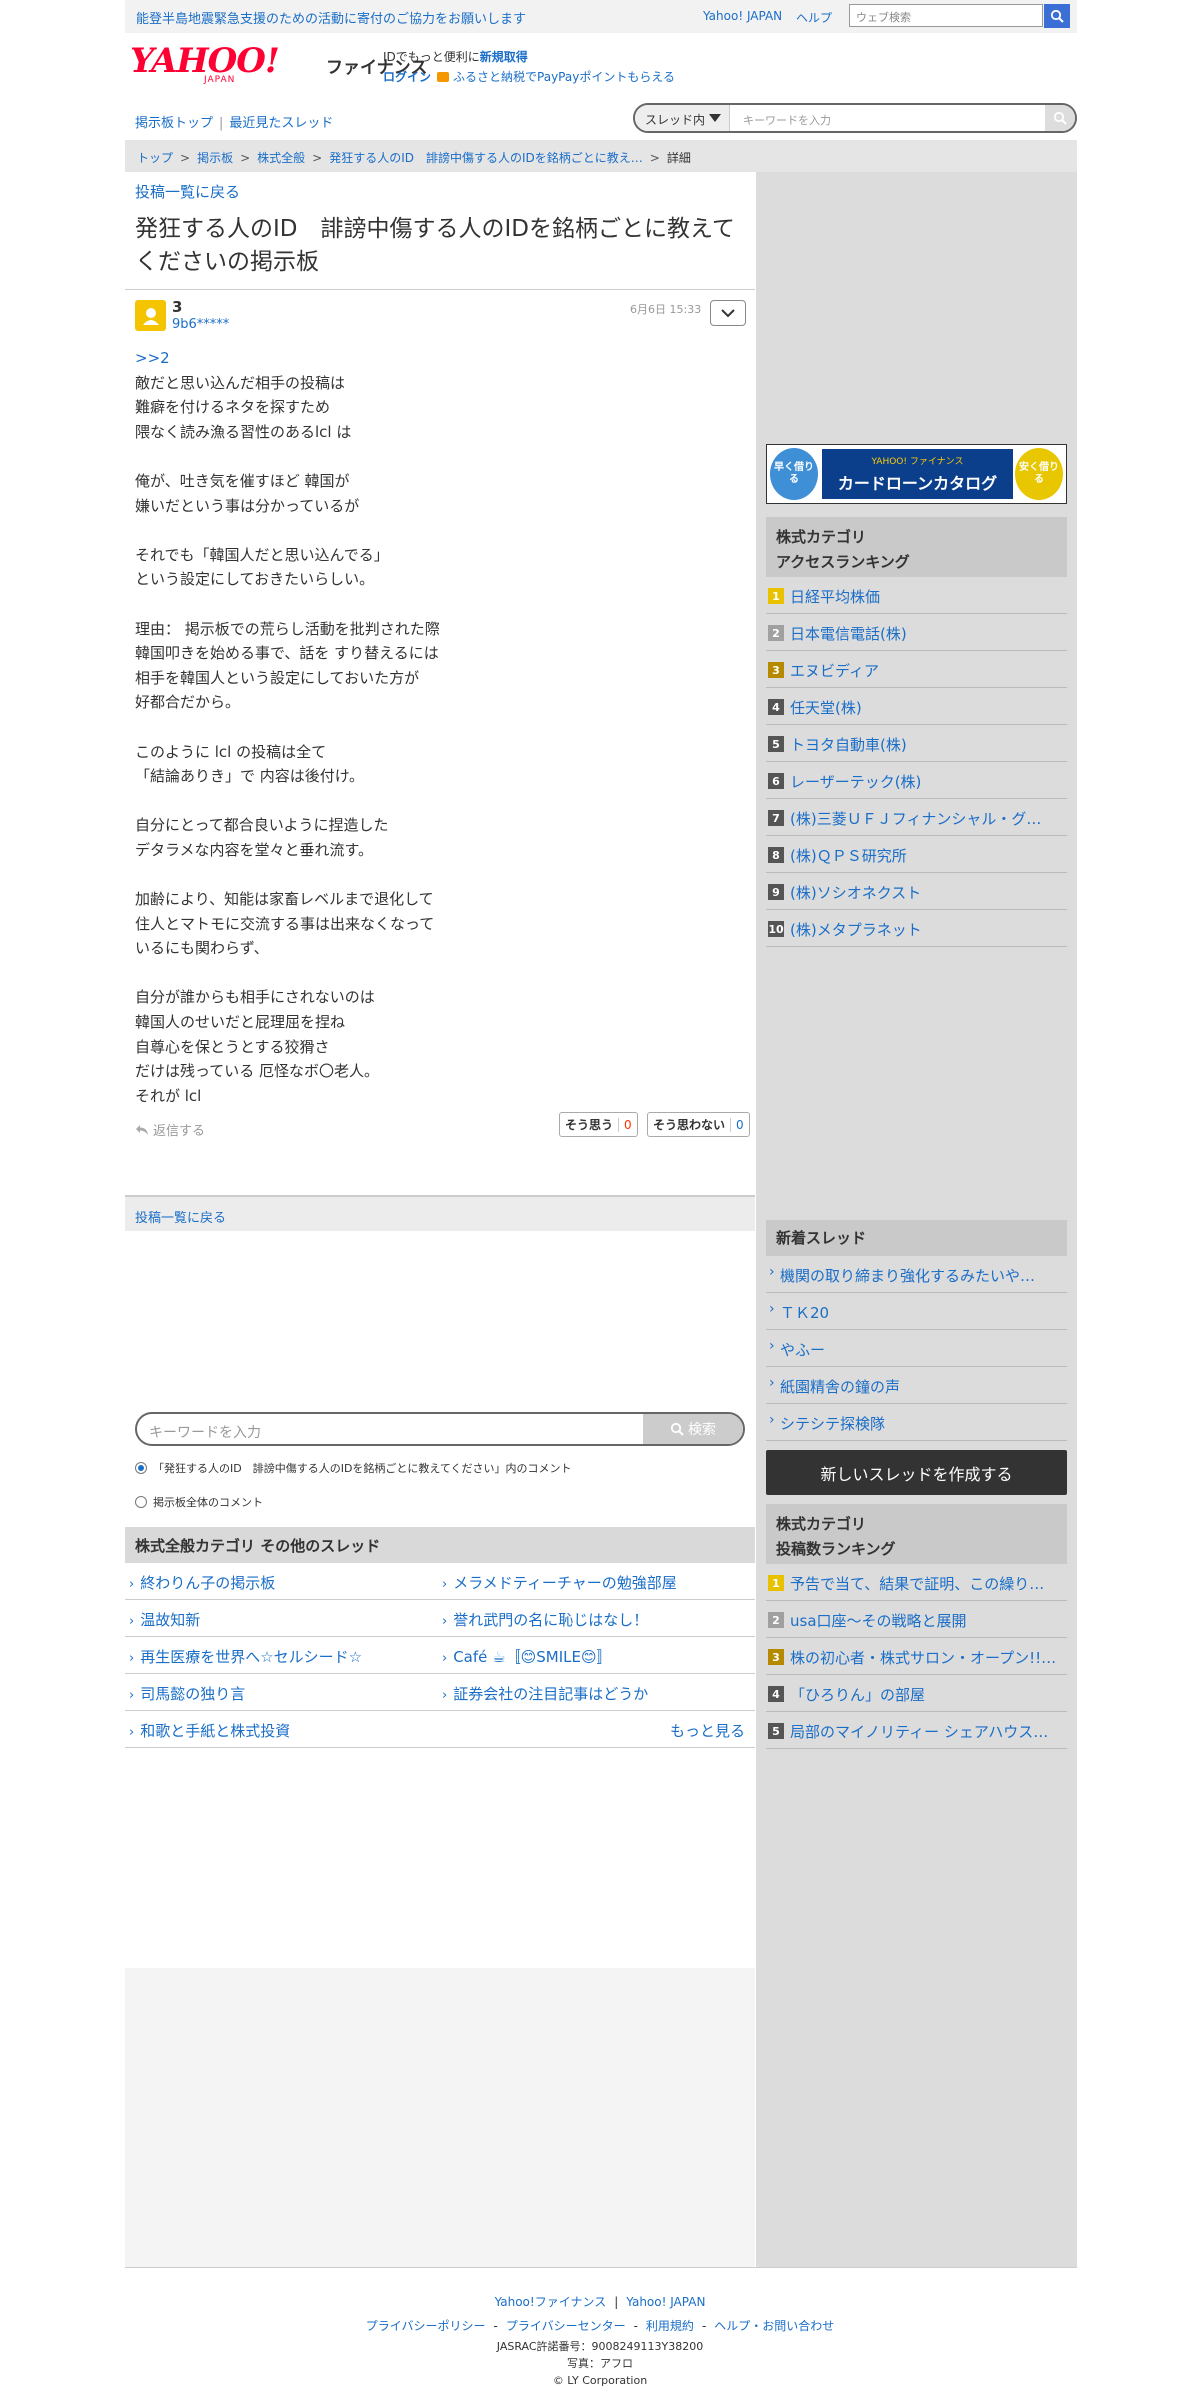 This screenshot has height=2408, width=1200. I want to click on category-thread-link: メラメドティーチャーの勉強部屋, so click(559, 1582).